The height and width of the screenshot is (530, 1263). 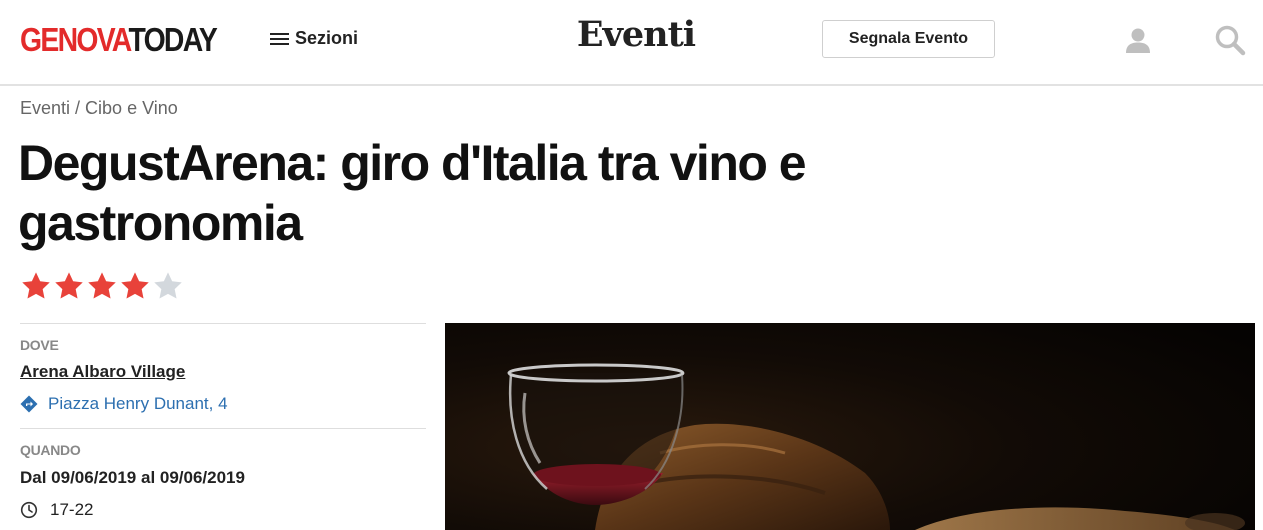 What do you see at coordinates (29, 510) in the screenshot?
I see `clock-icon` at bounding box center [29, 510].